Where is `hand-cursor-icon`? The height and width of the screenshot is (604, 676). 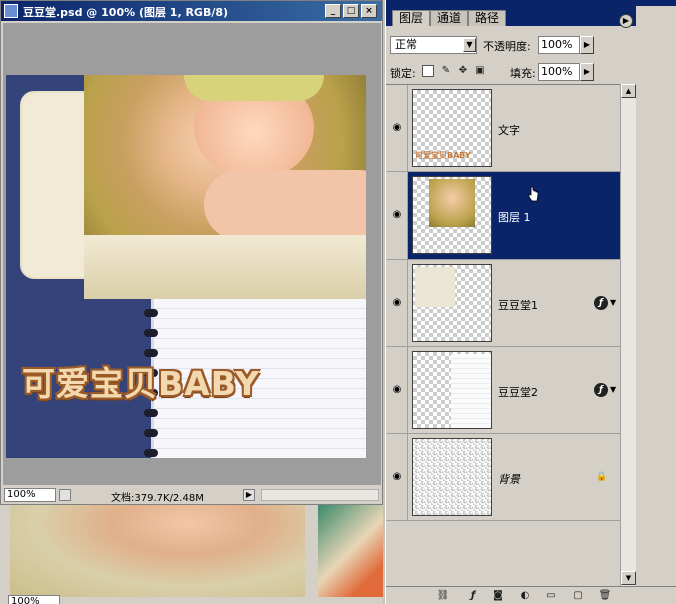 hand-cursor-icon is located at coordinates (533, 194).